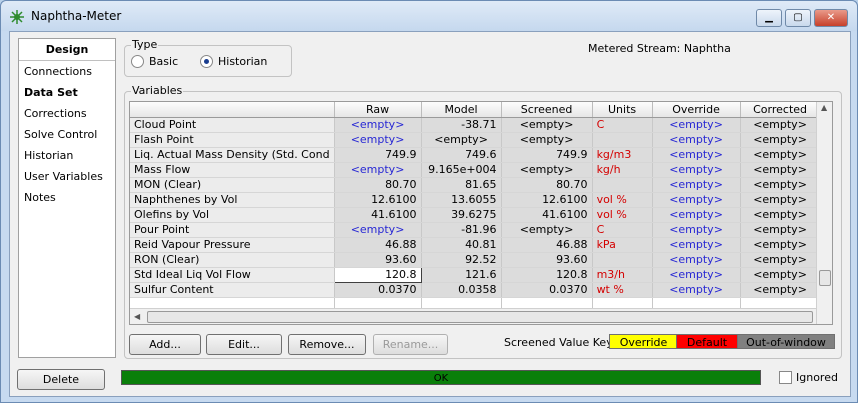  Describe the element at coordinates (232, 245) in the screenshot. I see `cell-name: Reid Vapour Pressure` at that location.